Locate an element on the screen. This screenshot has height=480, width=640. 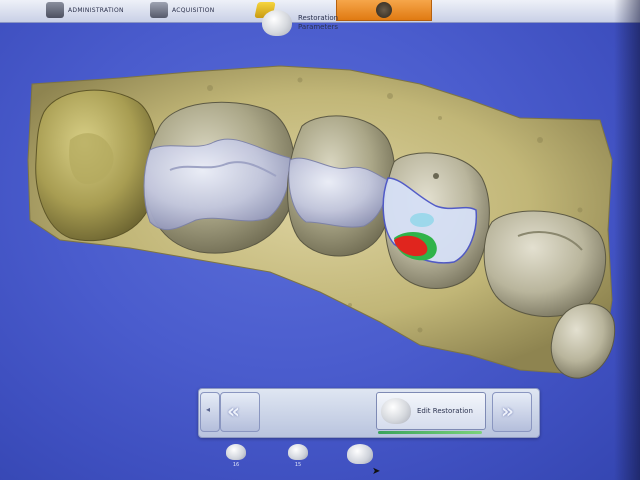
step-label-line2: Parameters is located at coordinates (318, 27).